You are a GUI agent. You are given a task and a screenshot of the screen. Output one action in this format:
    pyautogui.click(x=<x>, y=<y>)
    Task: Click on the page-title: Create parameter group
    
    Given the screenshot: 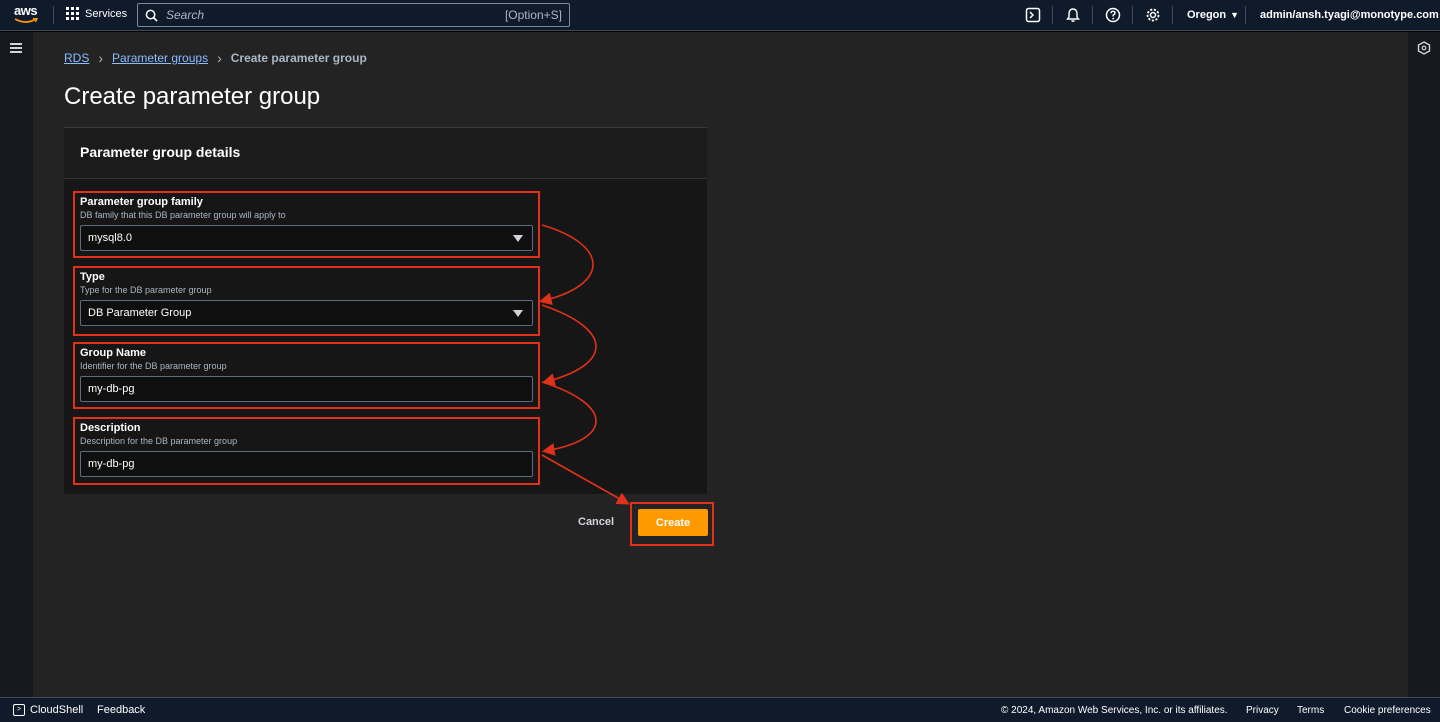 What is the action you would take?
    pyautogui.click(x=192, y=96)
    